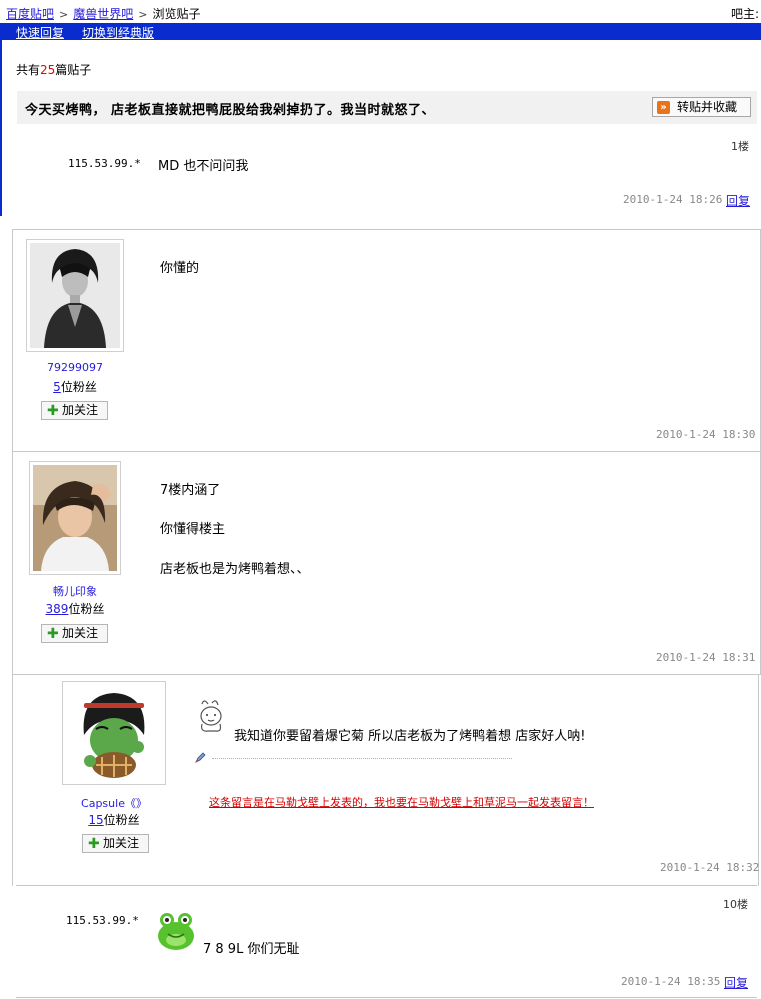 This screenshot has width=761, height=999. I want to click on post-content: 我知道你要留着爆它菊 所以店老板为了烤鸭着想 店家好人呐!, so click(410, 736).